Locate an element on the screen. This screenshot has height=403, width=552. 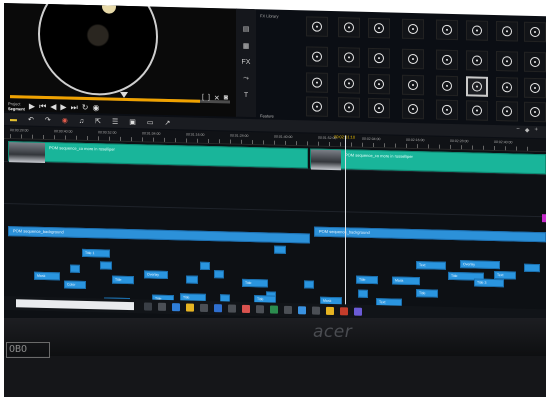
mark-out-icon: ] is located at coordinates (209, 98).